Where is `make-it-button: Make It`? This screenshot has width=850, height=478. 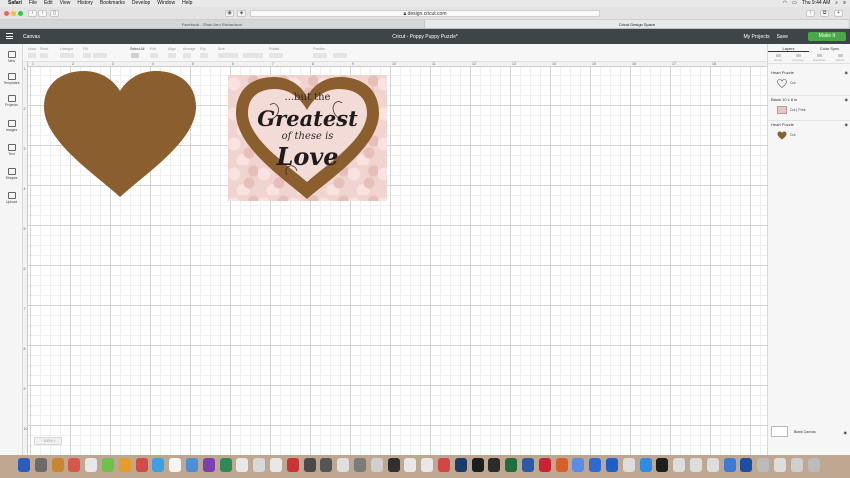
make-it-button: Make It is located at coordinates (827, 36).